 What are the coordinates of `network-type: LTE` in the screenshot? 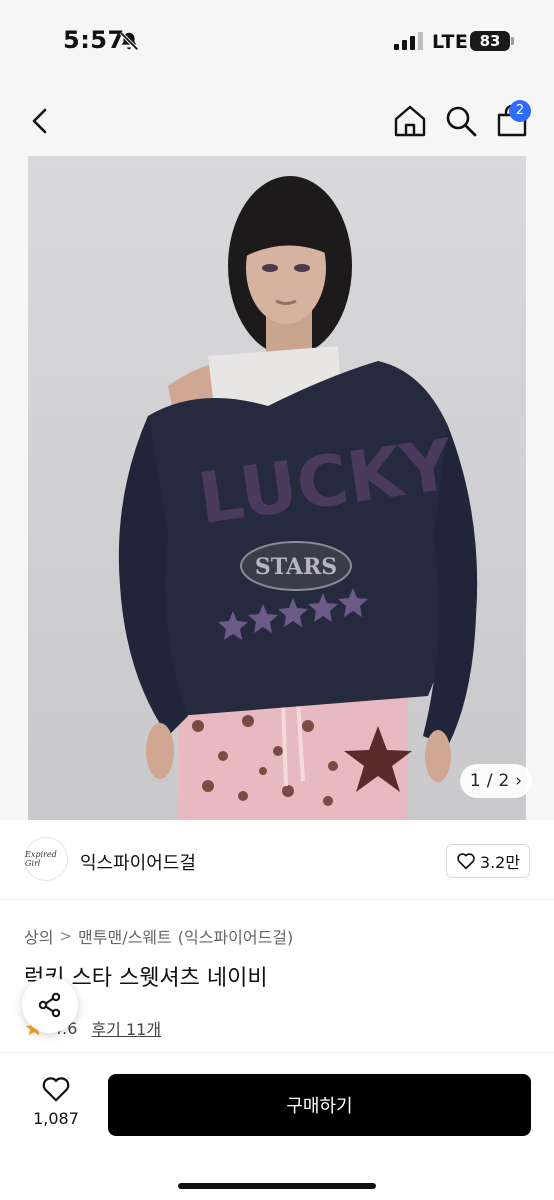 It's located at (450, 42).